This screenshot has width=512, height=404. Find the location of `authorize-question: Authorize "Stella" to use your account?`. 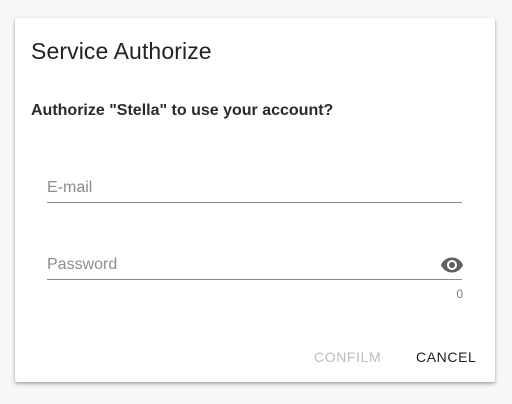

authorize-question: Authorize "Stella" to use your account? is located at coordinates (182, 110).